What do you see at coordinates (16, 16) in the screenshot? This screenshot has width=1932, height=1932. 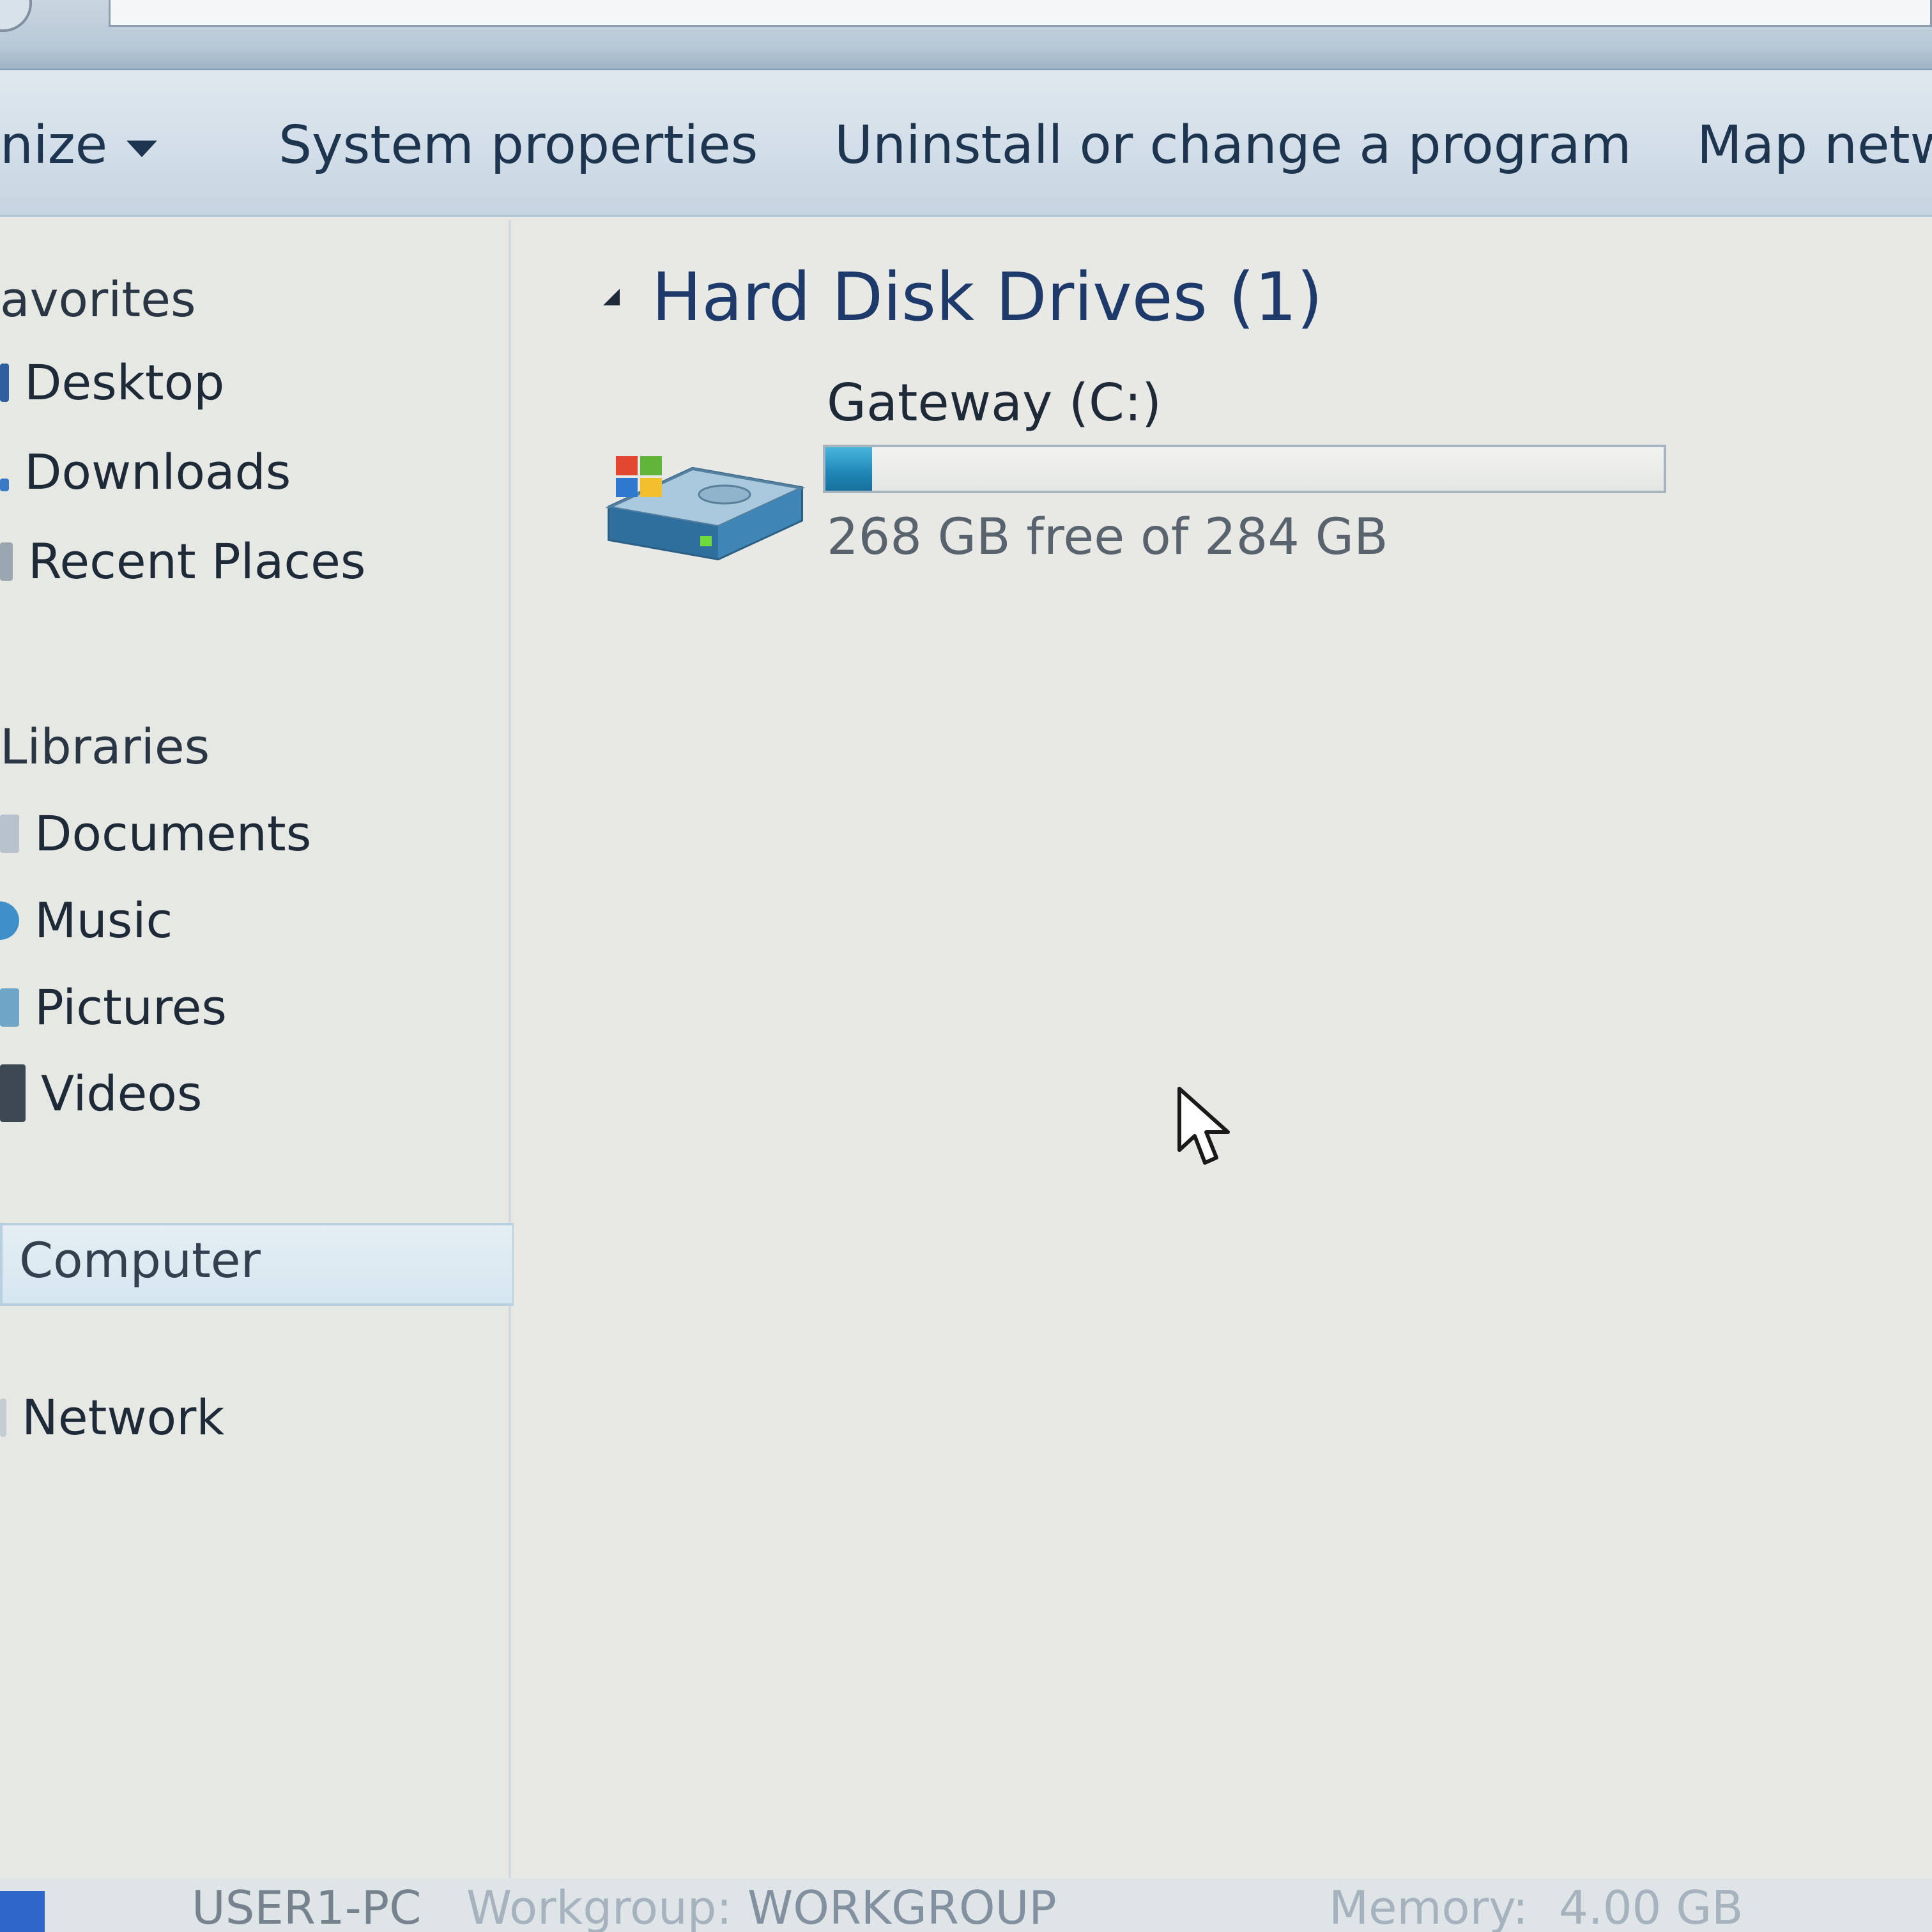 I see `back-button` at bounding box center [16, 16].